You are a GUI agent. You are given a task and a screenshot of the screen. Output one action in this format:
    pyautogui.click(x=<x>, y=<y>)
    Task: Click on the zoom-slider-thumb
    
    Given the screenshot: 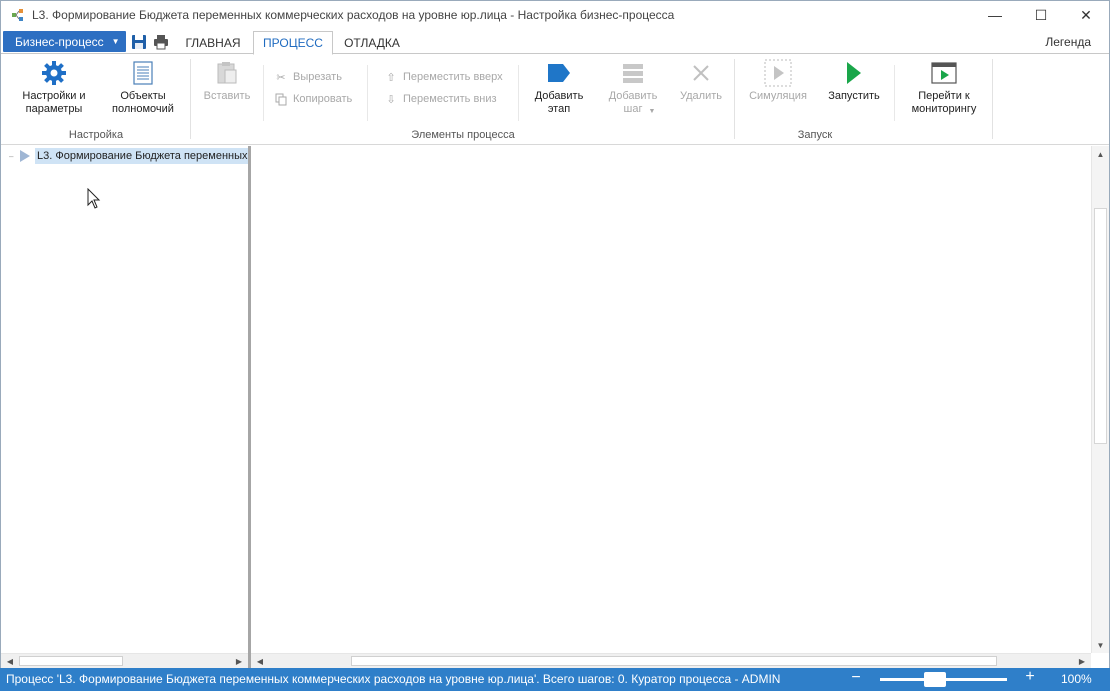 What is the action you would take?
    pyautogui.click(x=935, y=679)
    